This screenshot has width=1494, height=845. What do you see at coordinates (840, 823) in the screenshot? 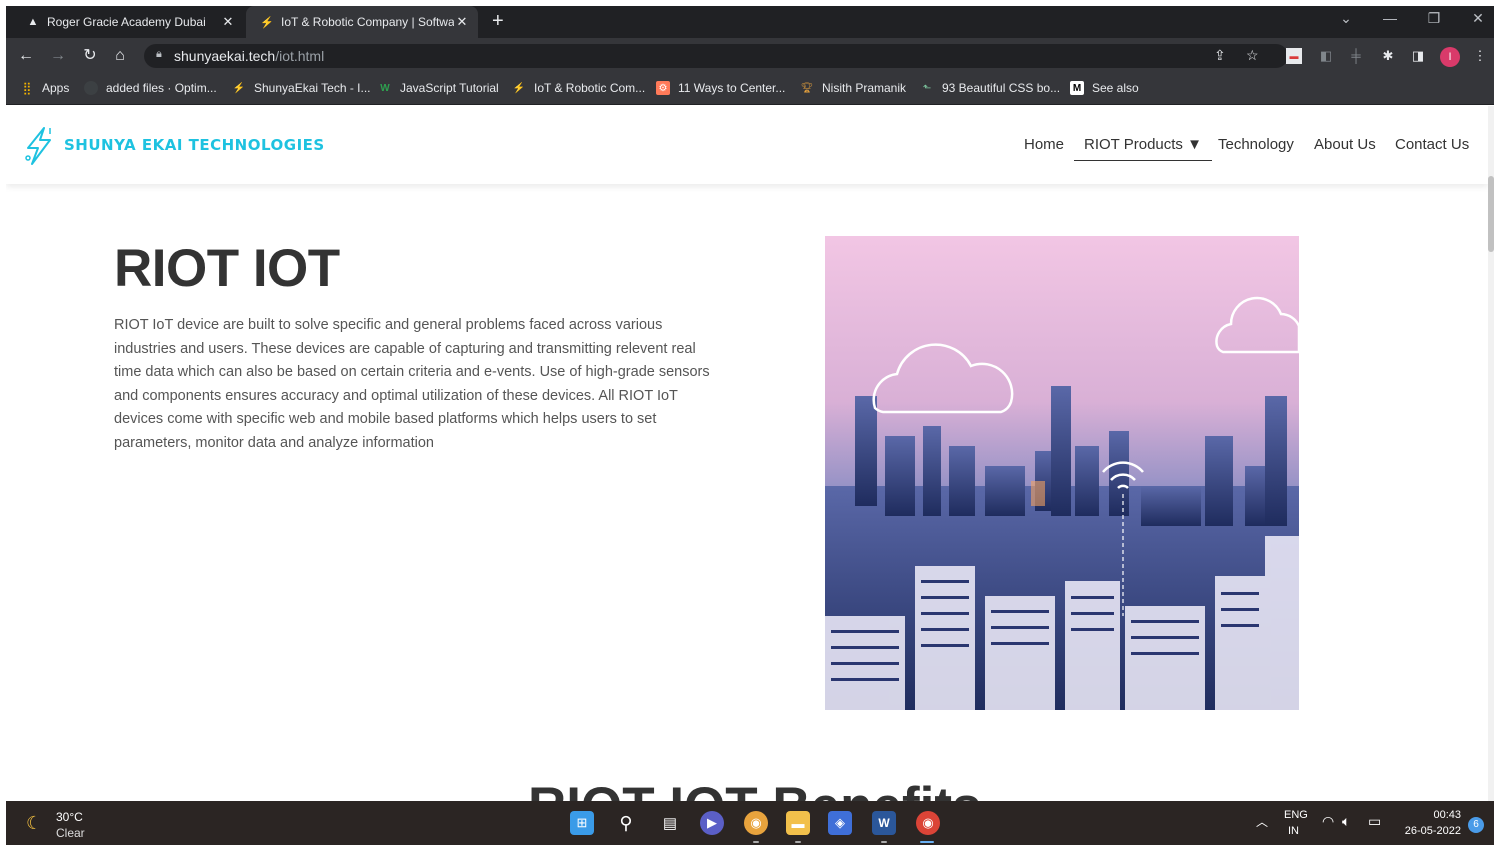
I see `store-icon: ◈` at bounding box center [840, 823].